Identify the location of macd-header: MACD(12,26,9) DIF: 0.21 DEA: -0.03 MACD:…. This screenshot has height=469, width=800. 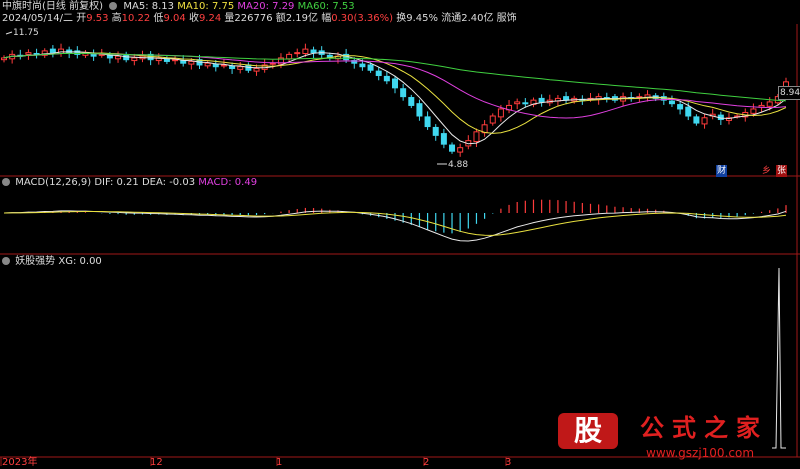
(129, 183).